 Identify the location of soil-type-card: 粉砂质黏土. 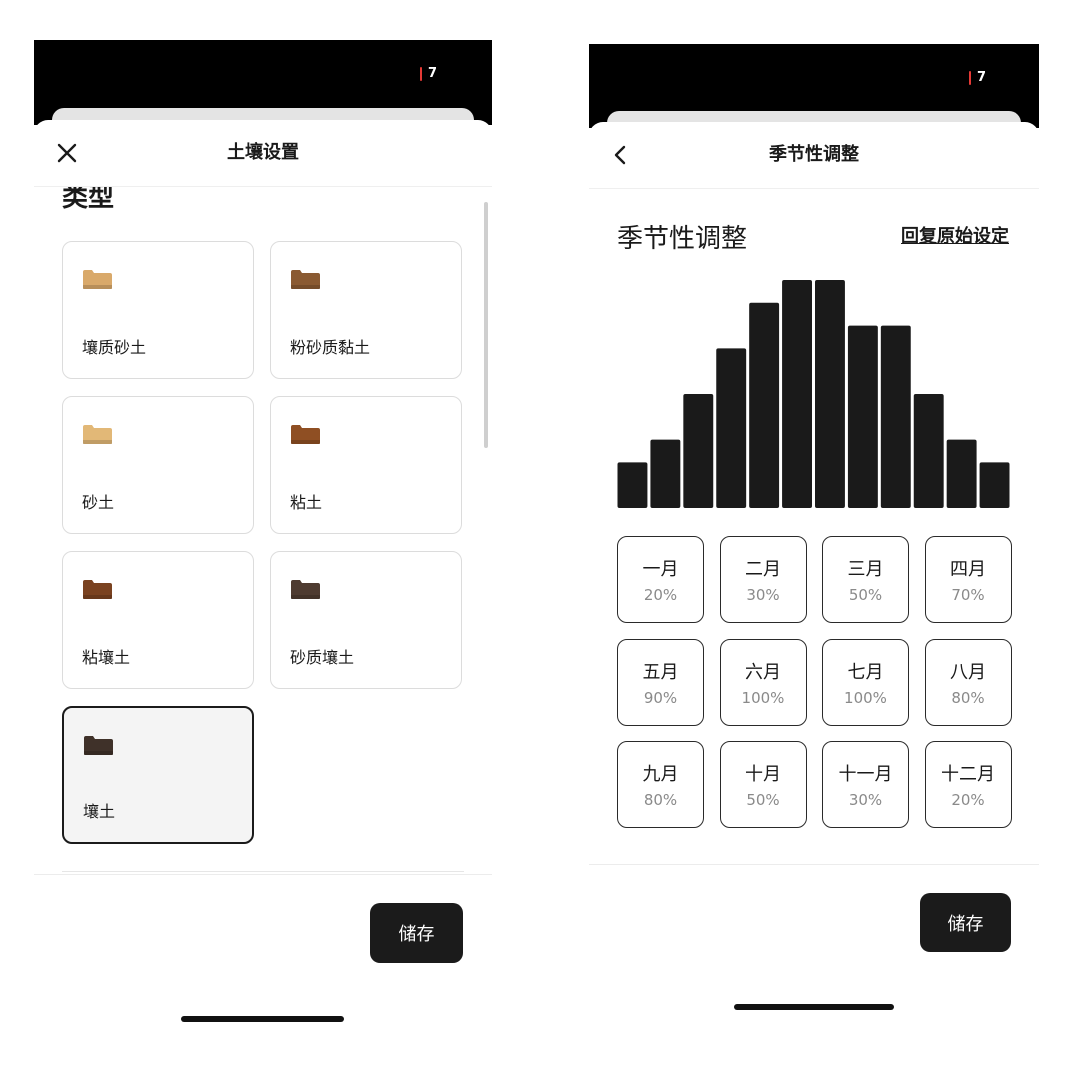
(366, 310).